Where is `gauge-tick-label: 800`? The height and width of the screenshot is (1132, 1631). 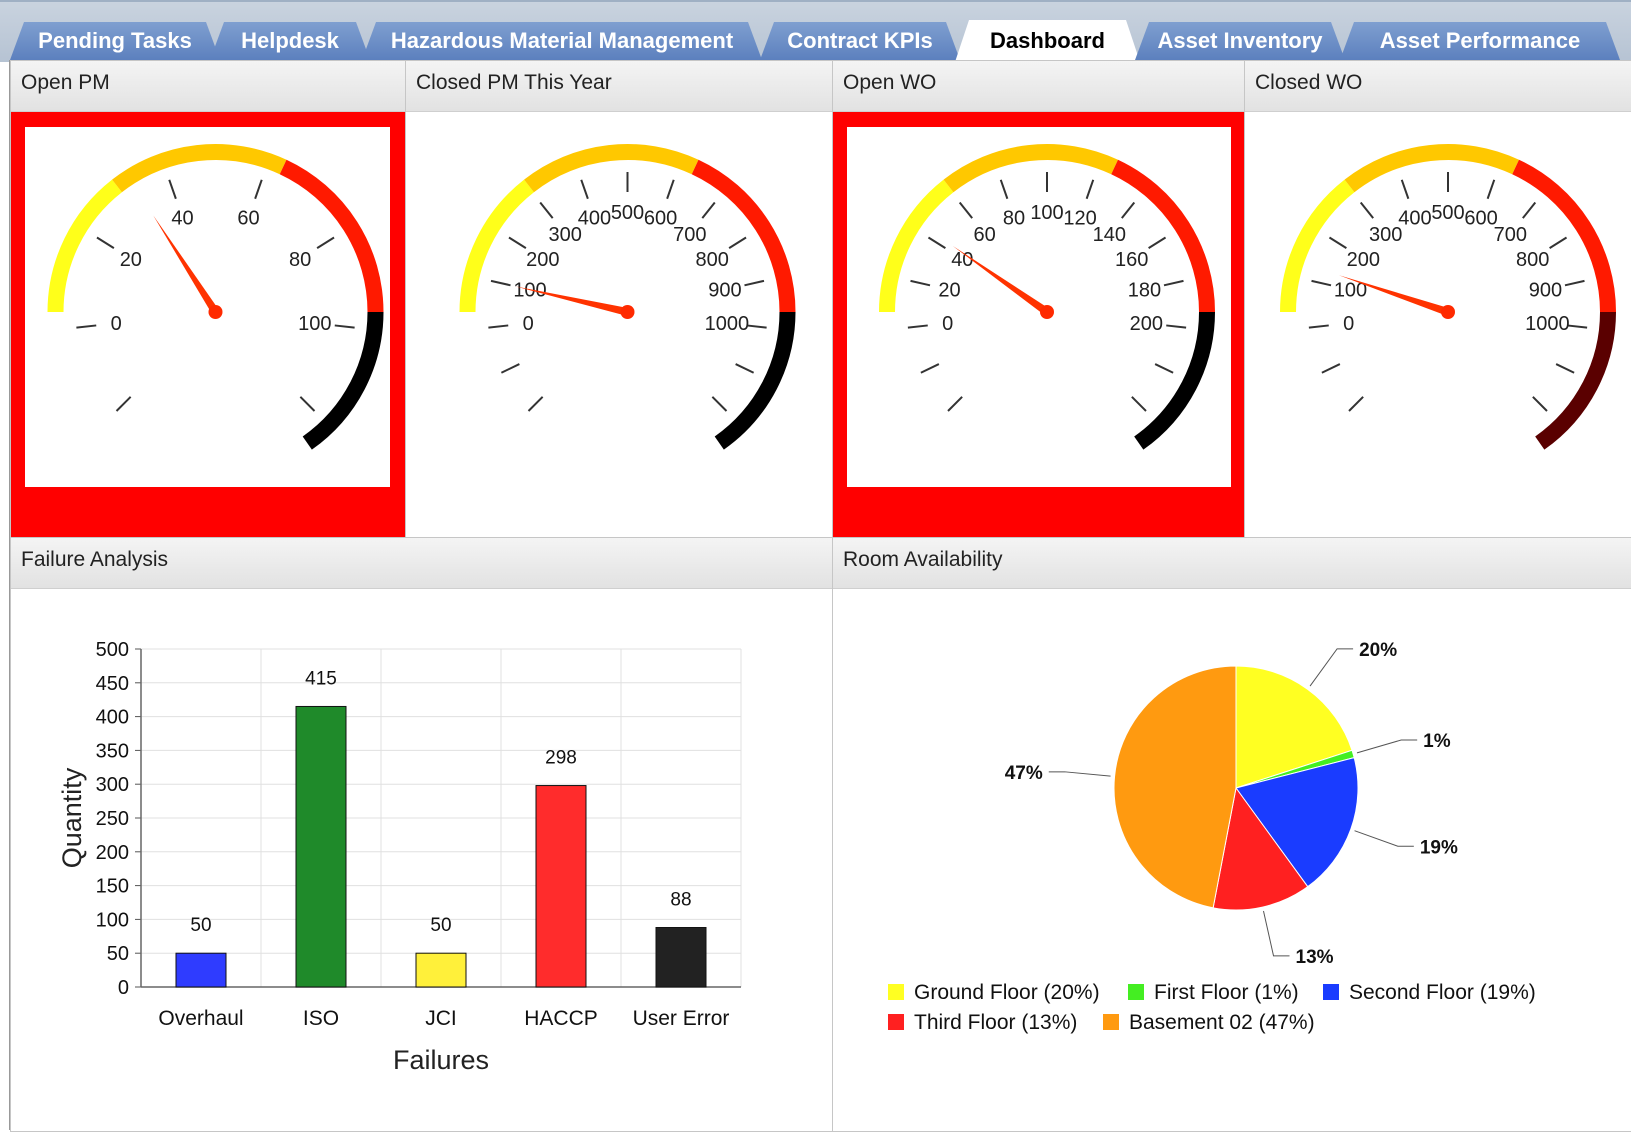
gauge-tick-label: 800 is located at coordinates (1532, 260).